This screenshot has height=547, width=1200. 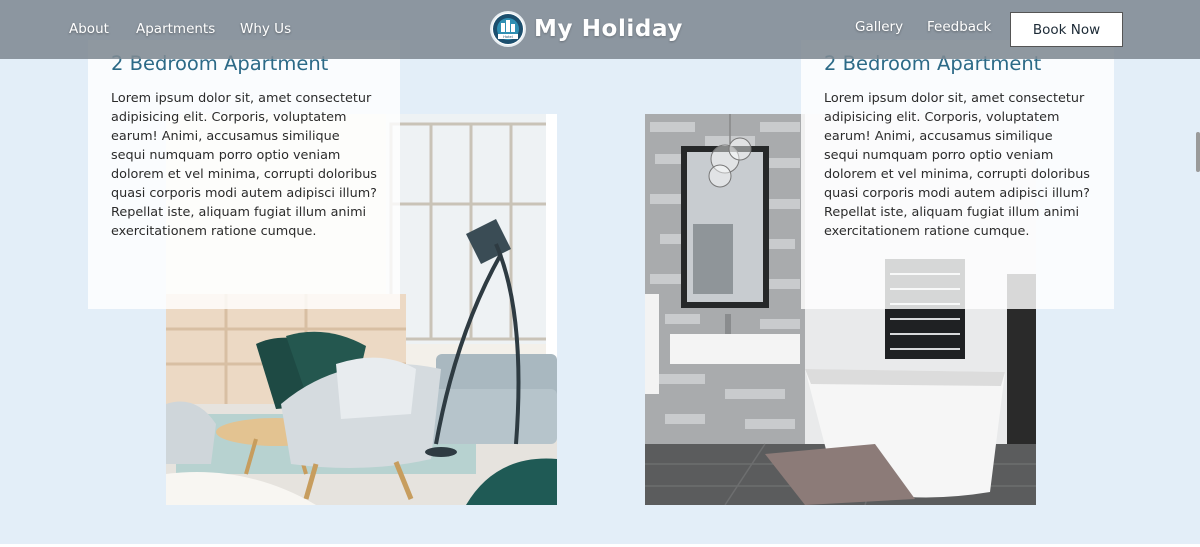 I want to click on nav-link-gallery: Gallery, so click(x=879, y=27).